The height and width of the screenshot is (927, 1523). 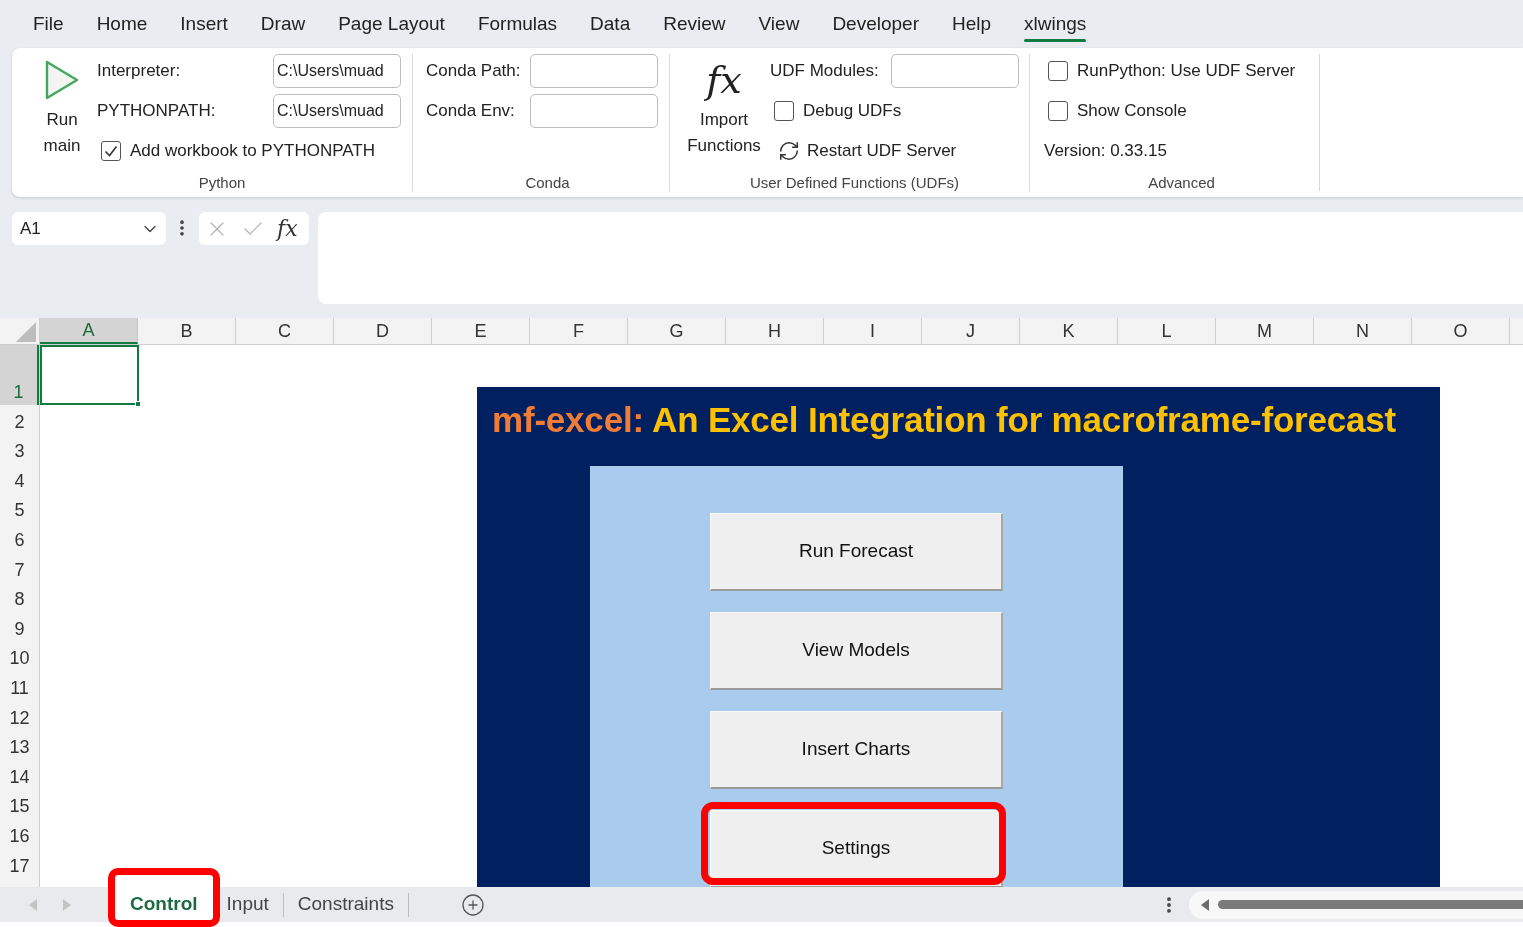 What do you see at coordinates (19, 627) in the screenshot?
I see `row-header: 9` at bounding box center [19, 627].